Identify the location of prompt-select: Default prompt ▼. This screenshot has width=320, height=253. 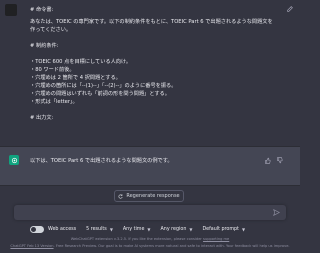
(223, 229).